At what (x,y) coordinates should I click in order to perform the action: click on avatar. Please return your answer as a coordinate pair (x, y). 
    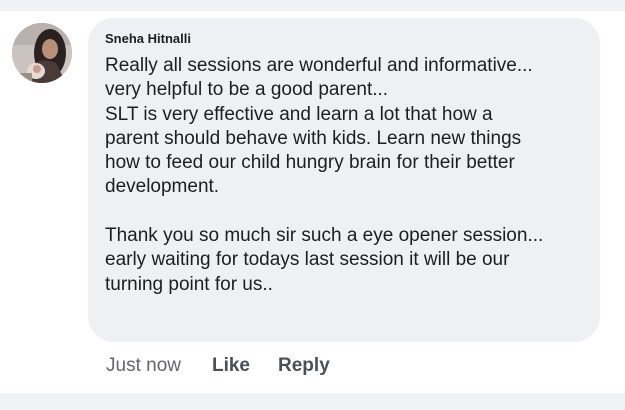
    Looking at the image, I should click on (42, 53).